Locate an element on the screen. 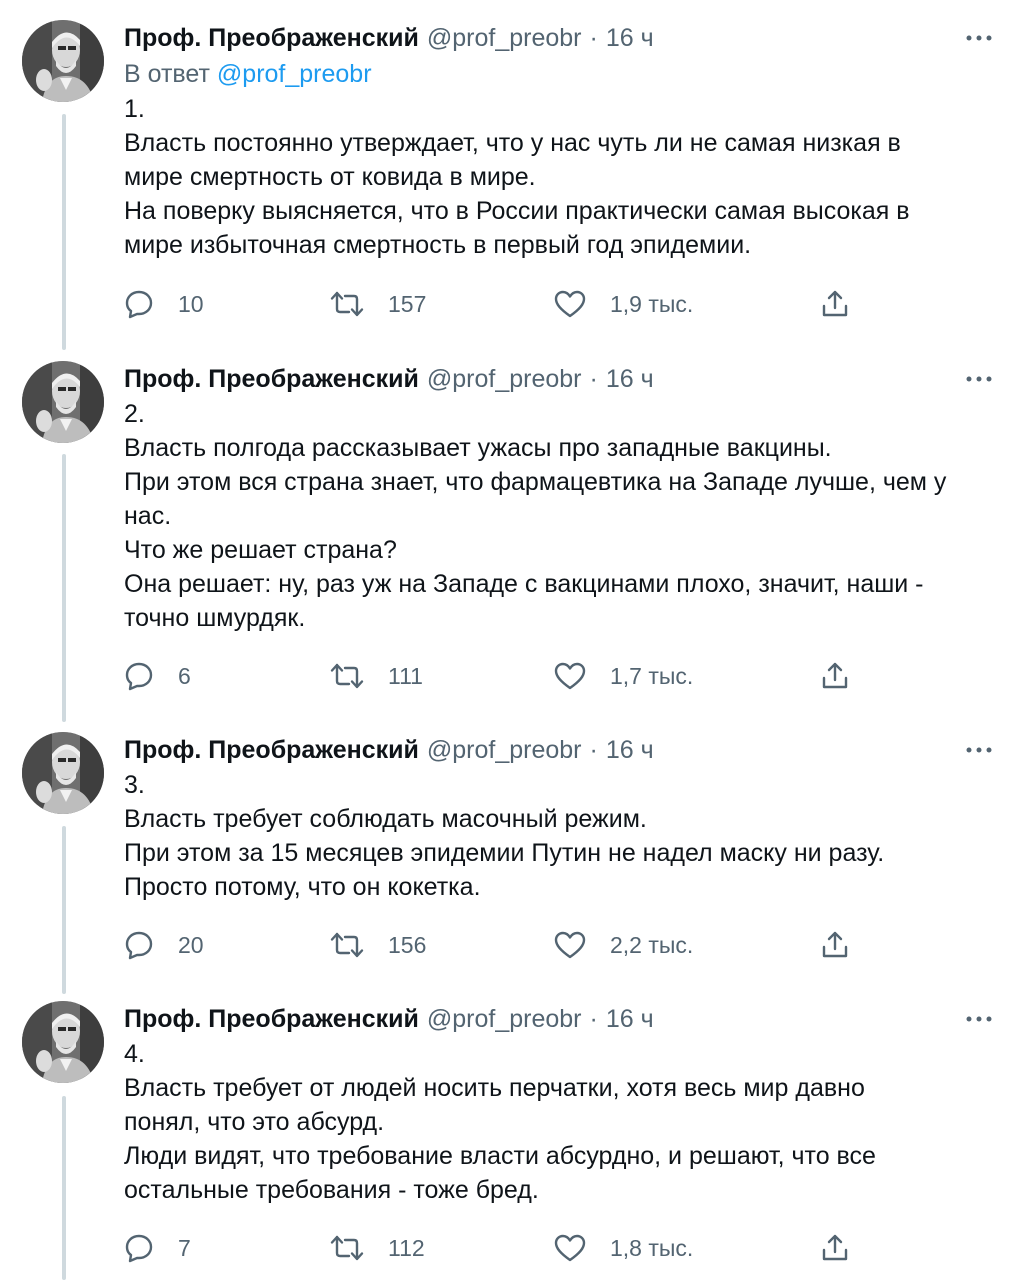 The width and height of the screenshot is (1014, 1280). tweet-line: 1. is located at coordinates (134, 109).